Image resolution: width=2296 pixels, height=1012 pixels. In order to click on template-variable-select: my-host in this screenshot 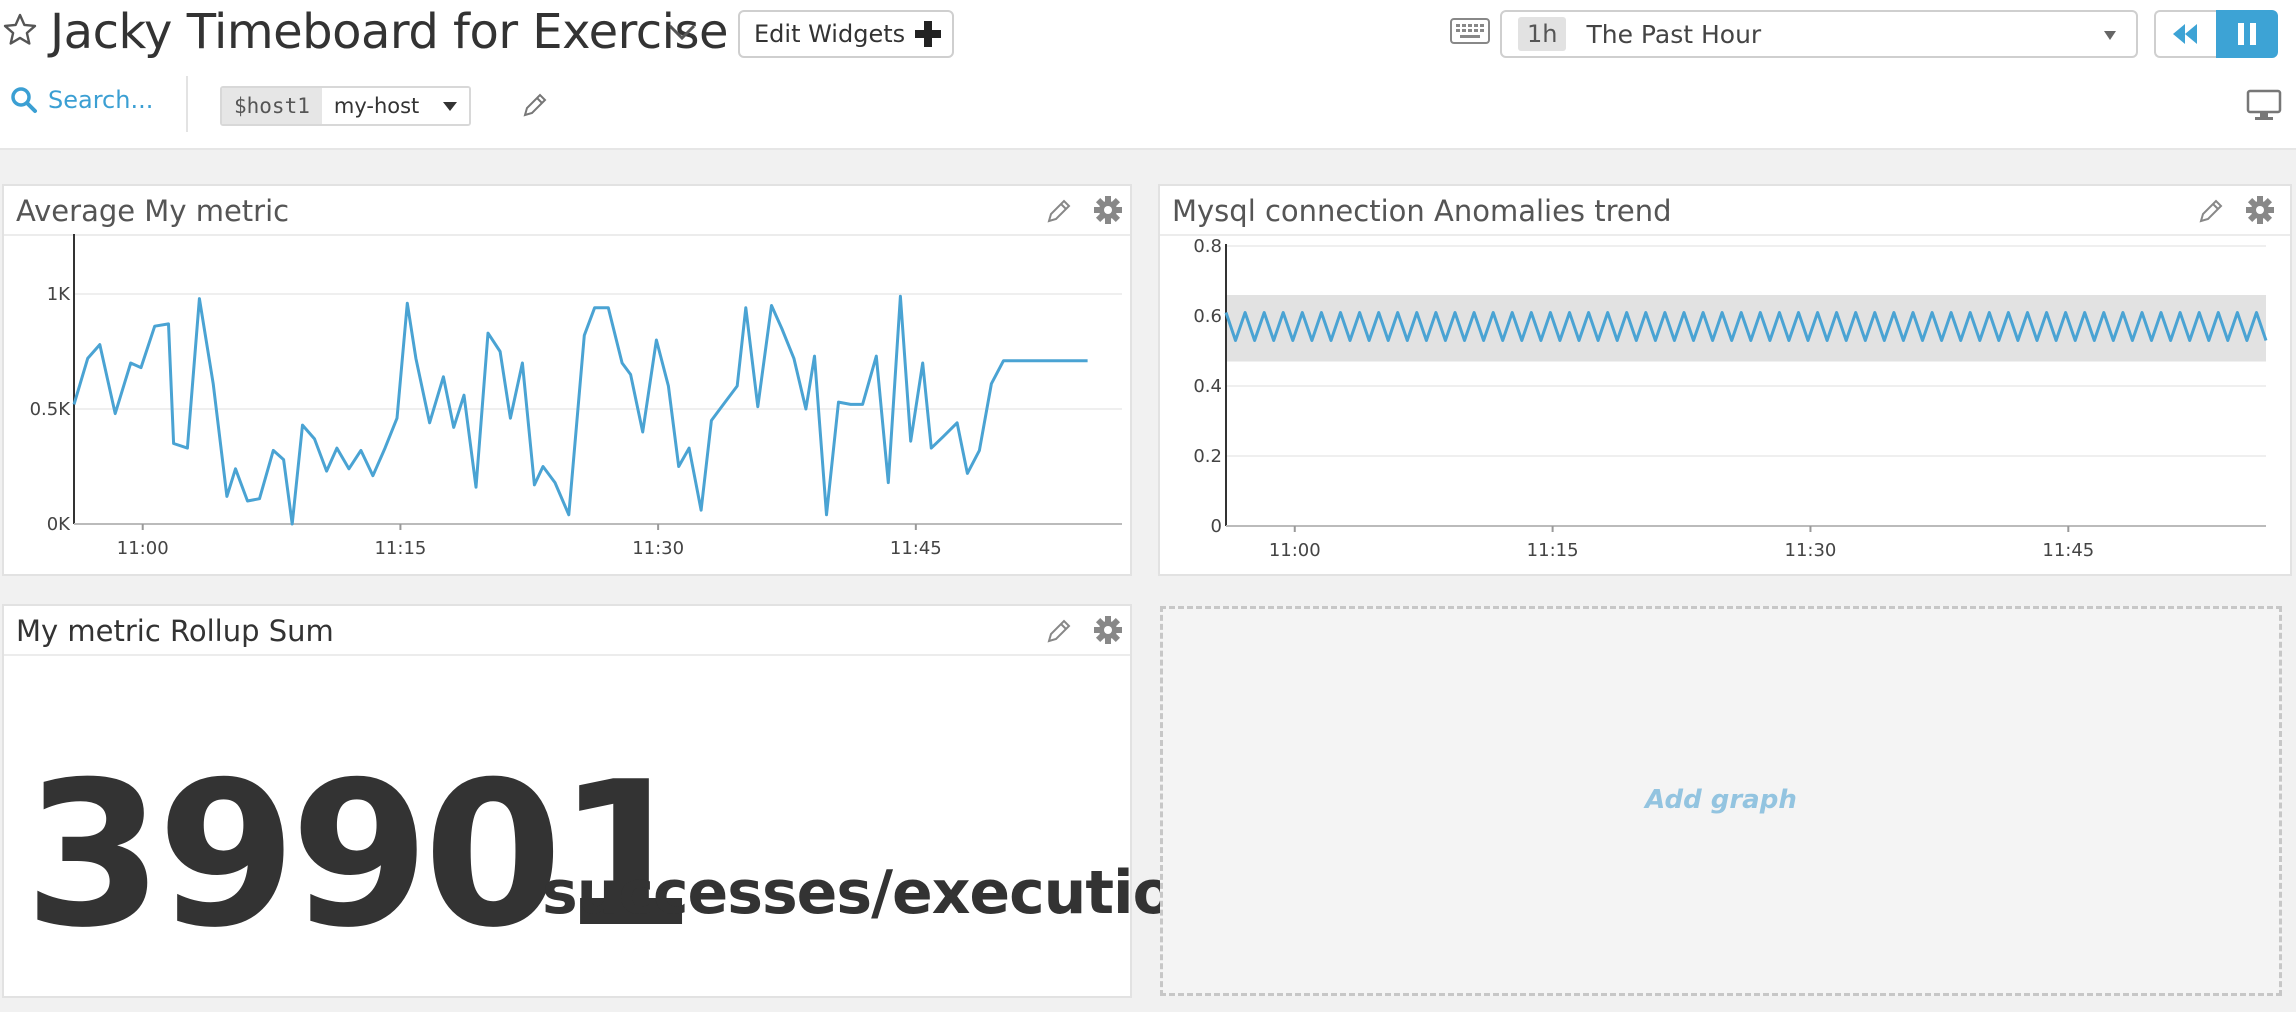, I will do `click(395, 106)`.